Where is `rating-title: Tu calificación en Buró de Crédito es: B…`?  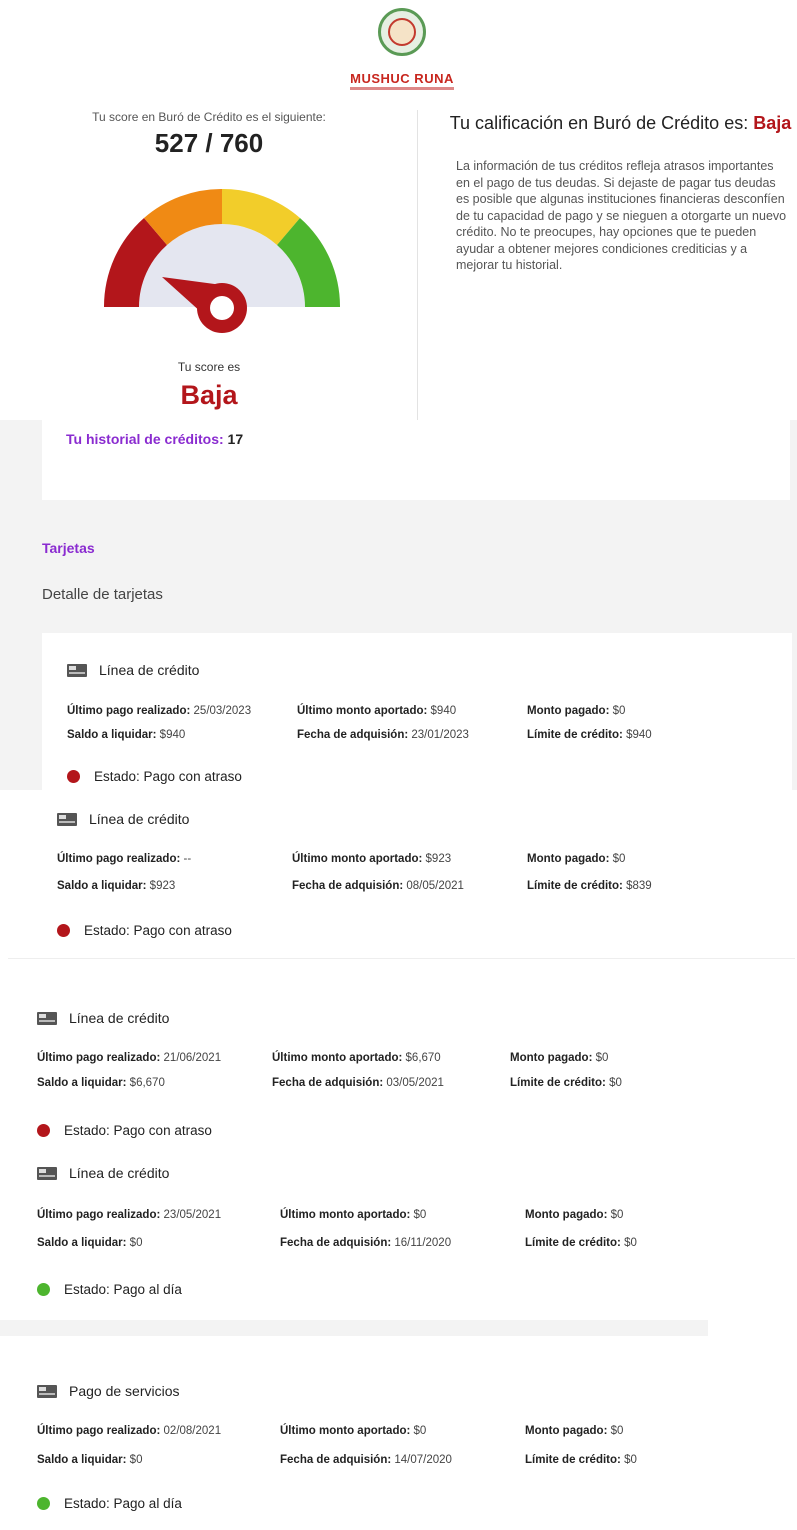
rating-title: Tu calificación en Buró de Crédito es: B… is located at coordinates (620, 123).